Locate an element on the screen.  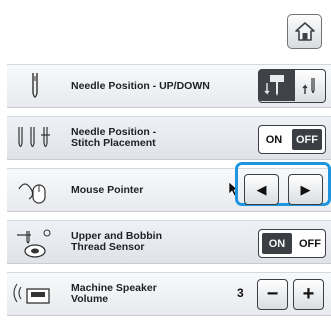
needle-up-segment is located at coordinates (309, 85).